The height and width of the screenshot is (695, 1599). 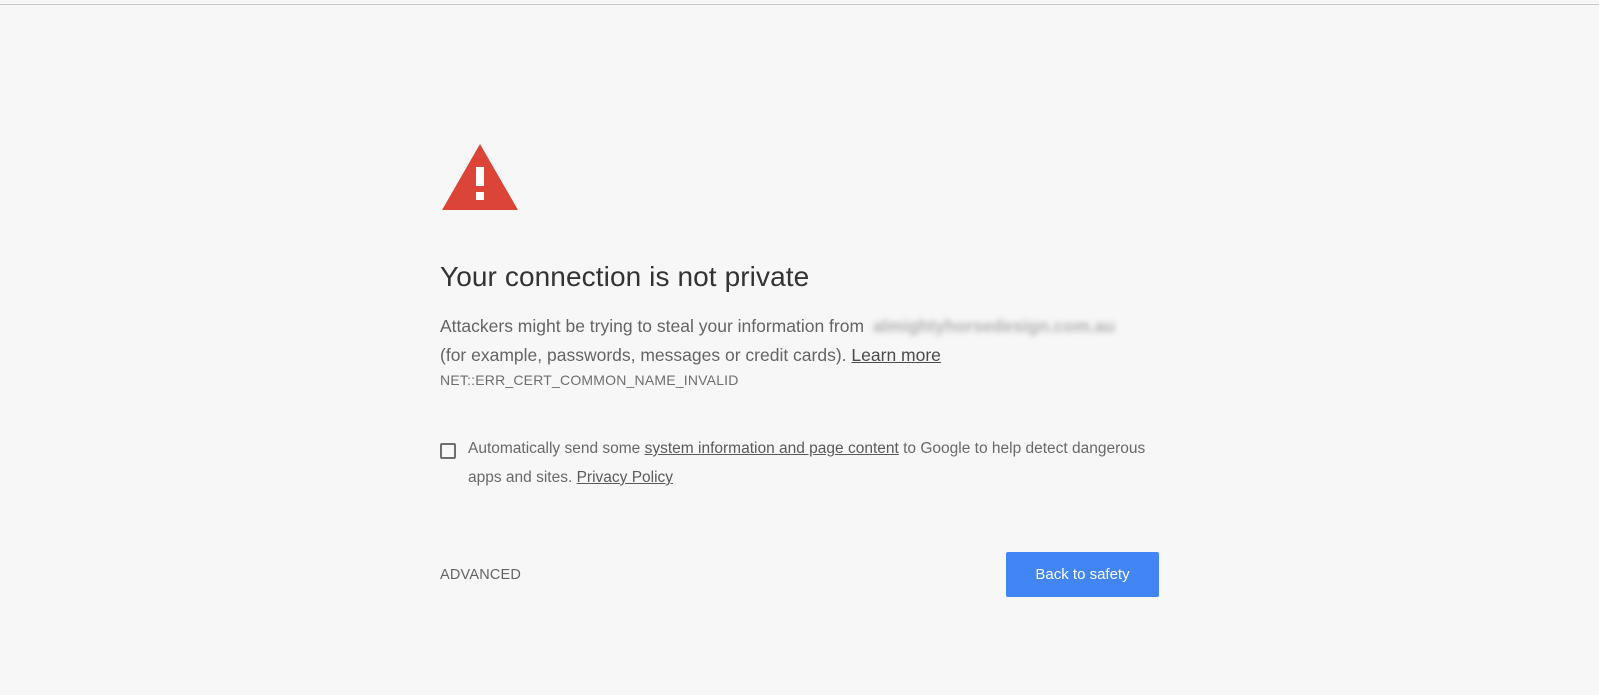 What do you see at coordinates (625, 477) in the screenshot?
I see `privacy-policy-link: Privacy Policy` at bounding box center [625, 477].